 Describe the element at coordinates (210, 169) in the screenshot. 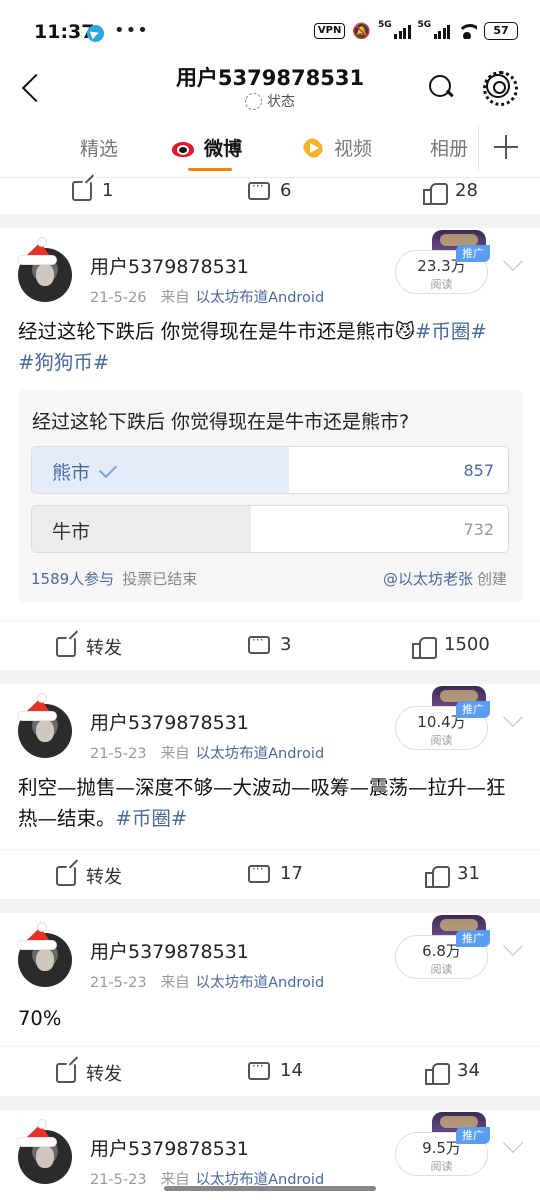

I see `active-tab-indicator` at that location.